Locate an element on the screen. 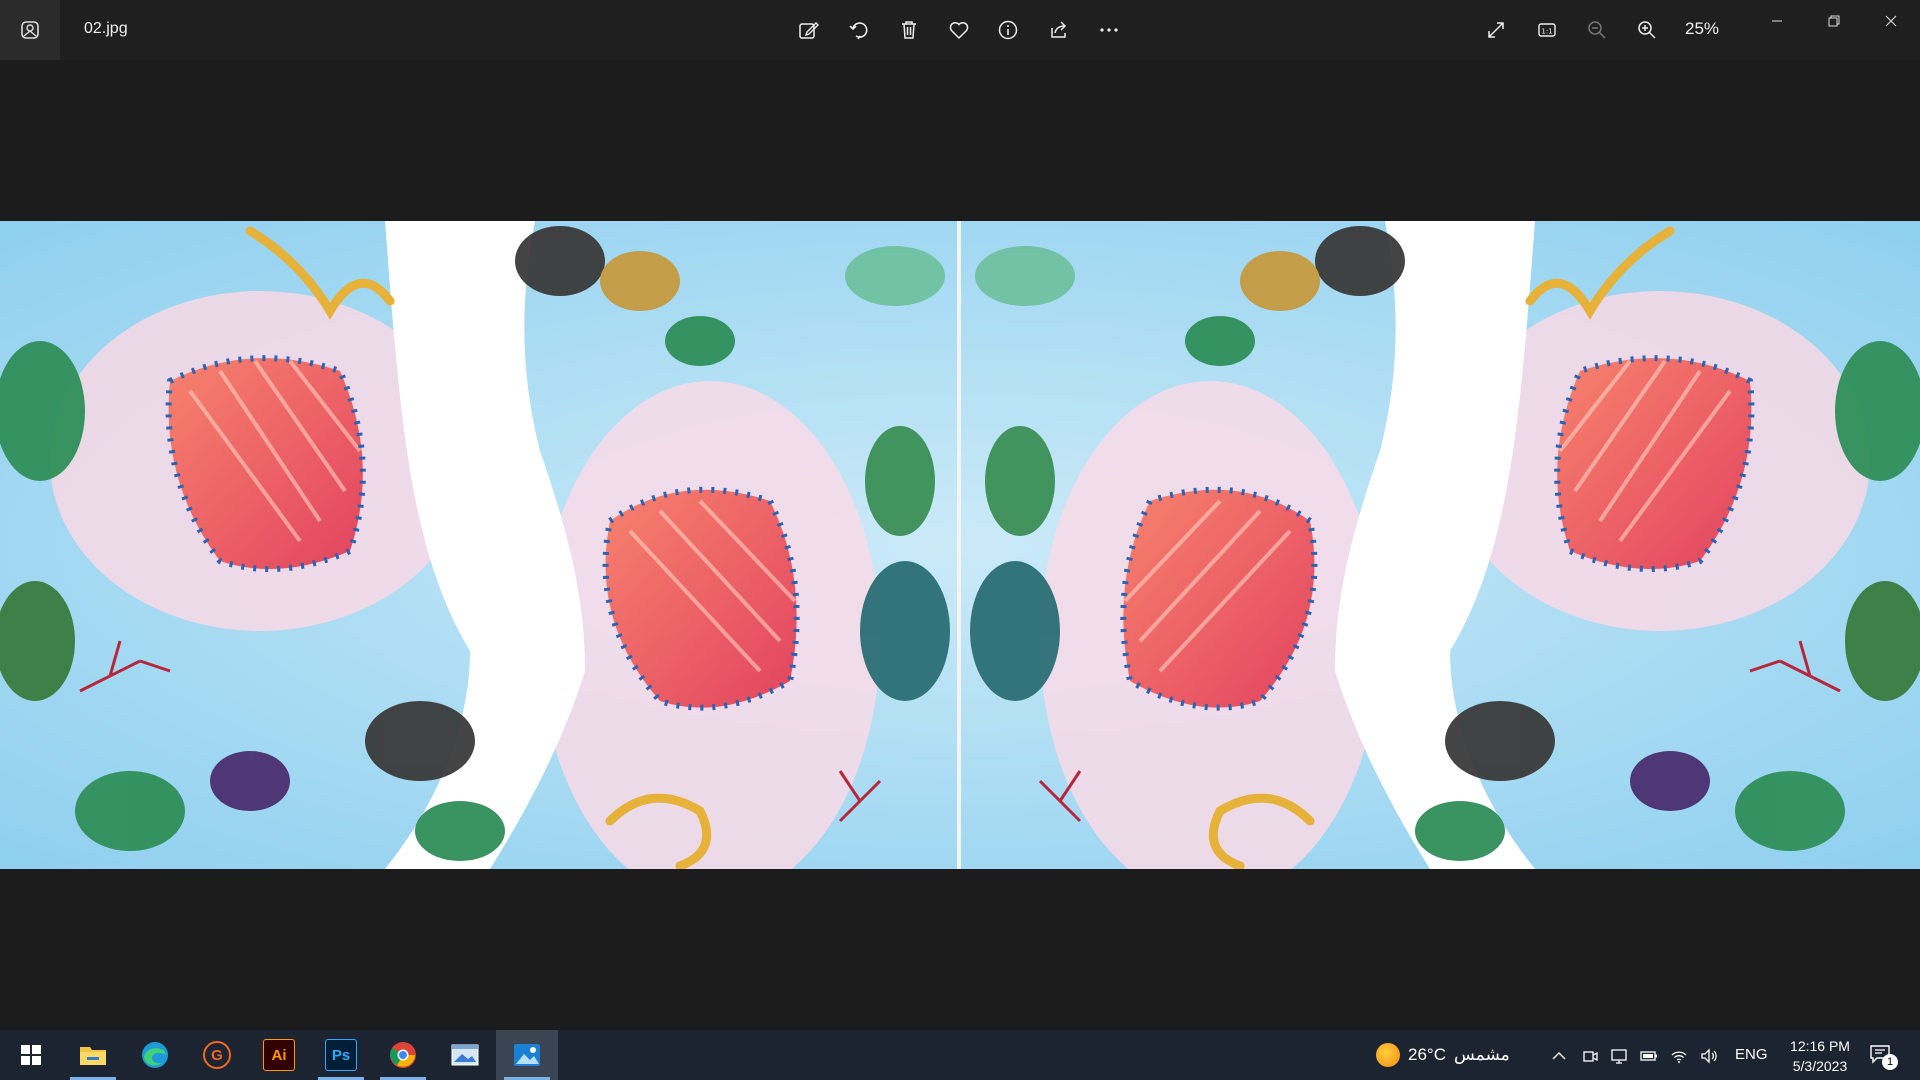  clock-date: 5/3/2023 is located at coordinates (1820, 1066).